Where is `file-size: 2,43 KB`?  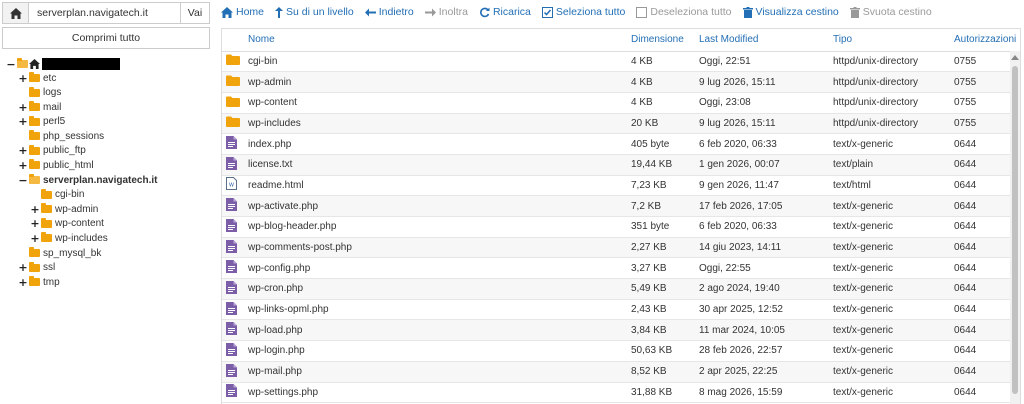 file-size: 2,43 KB is located at coordinates (661, 310).